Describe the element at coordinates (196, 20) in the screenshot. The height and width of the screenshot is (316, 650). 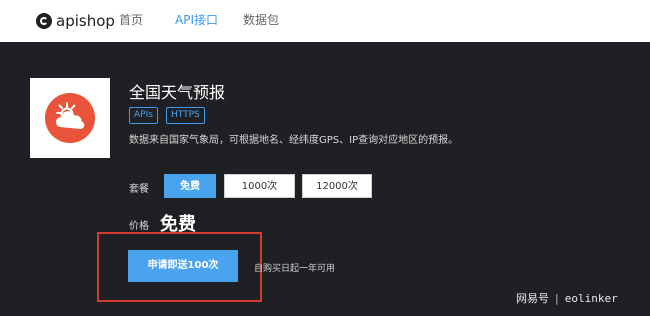
I see `nav-link-api: API接口` at that location.